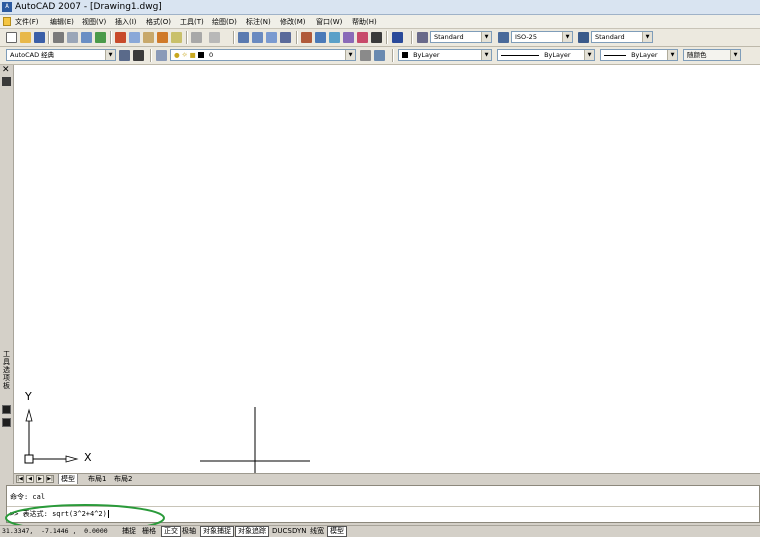 Image resolution: width=760 pixels, height=537 pixels. I want to click on 3d-dwf-icon, so click(100, 37).